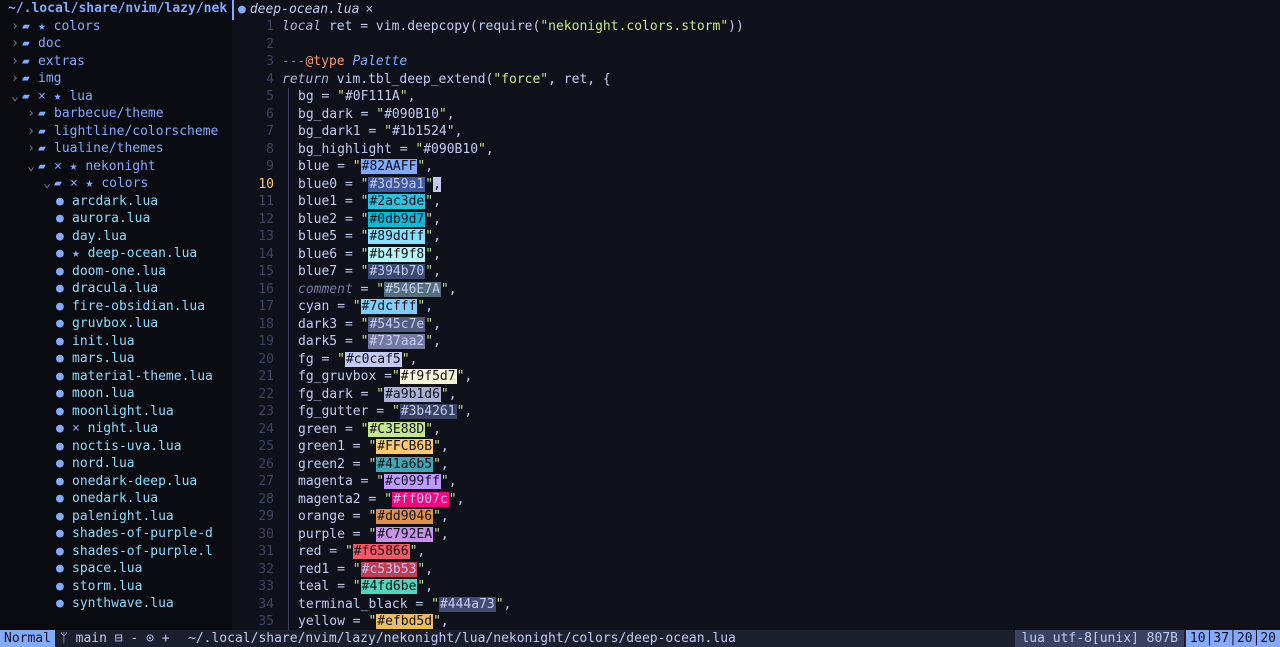  What do you see at coordinates (756, 482) in the screenshot?
I see `code-line: 27 magenta = "#c099ff",` at bounding box center [756, 482].